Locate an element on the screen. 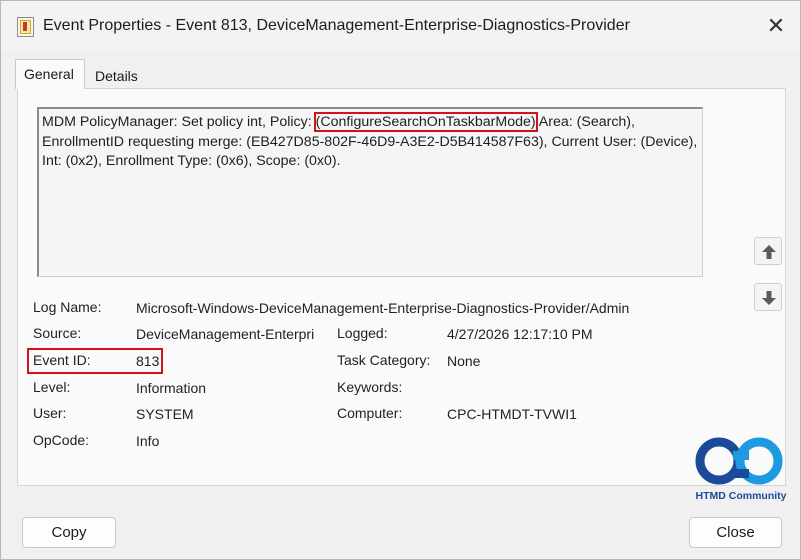 The image size is (801, 560). htmd-community-logo-text: HTMD Community is located at coordinates (741, 496).